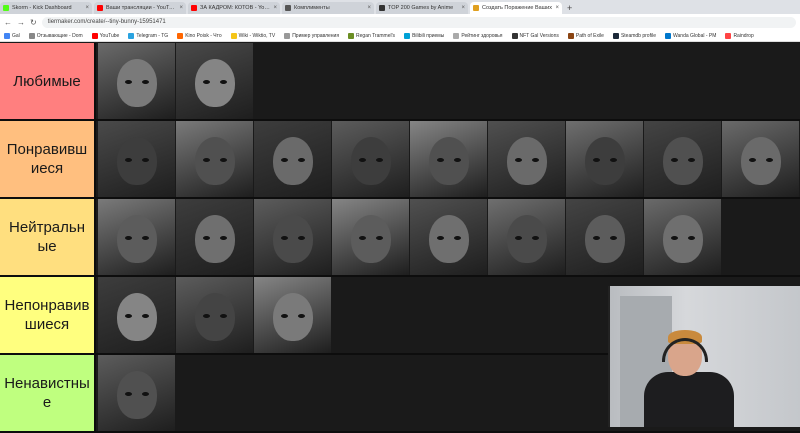 The height and width of the screenshot is (433, 800). I want to click on tier-label: Любимые, so click(48, 81).